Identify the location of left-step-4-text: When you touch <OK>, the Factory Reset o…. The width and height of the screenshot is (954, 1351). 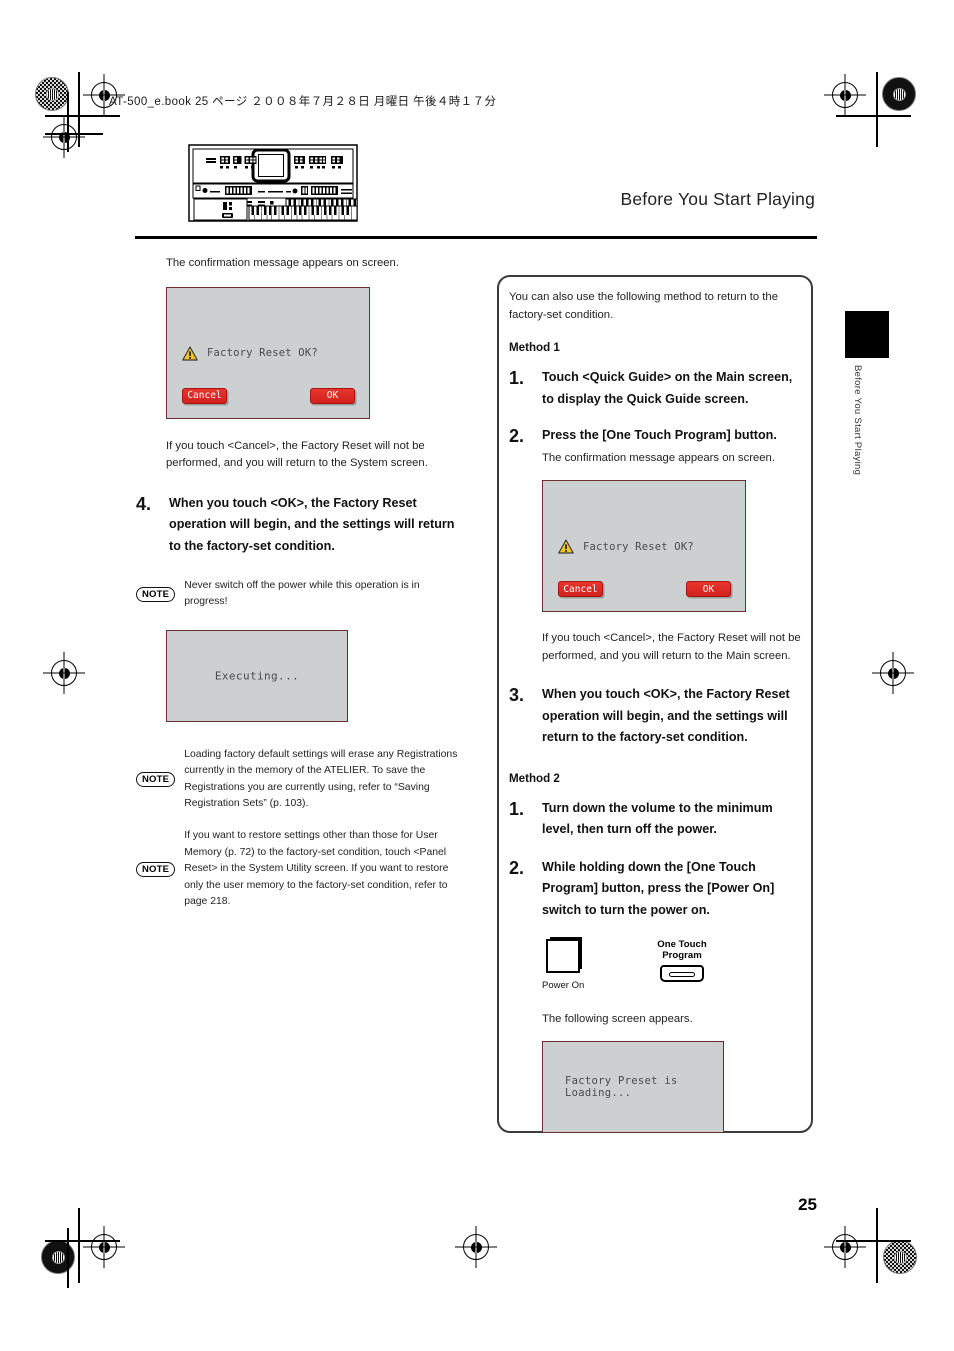
(312, 524).